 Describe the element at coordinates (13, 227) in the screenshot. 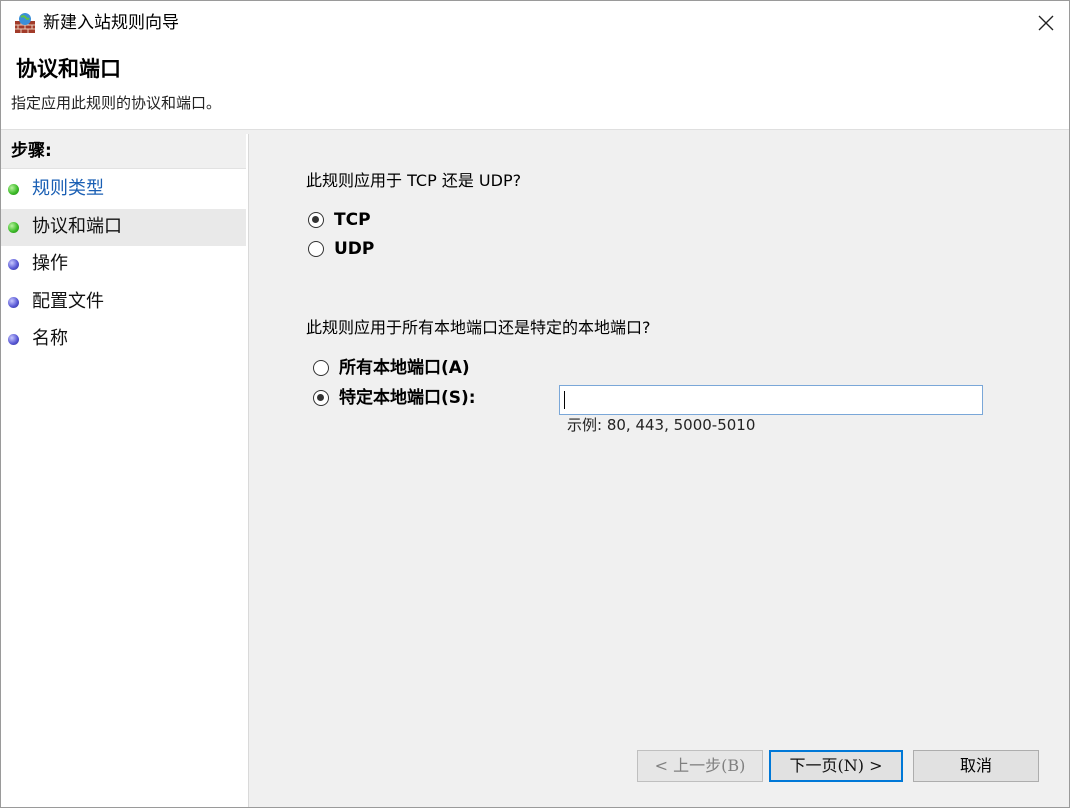

I see `step-current-icon` at that location.